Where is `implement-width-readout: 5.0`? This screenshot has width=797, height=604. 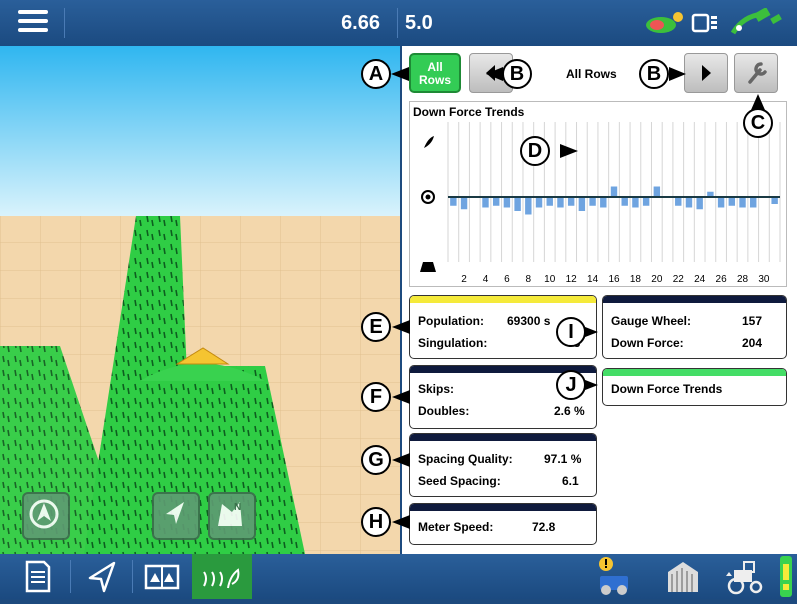 implement-width-readout: 5.0 is located at coordinates (419, 23).